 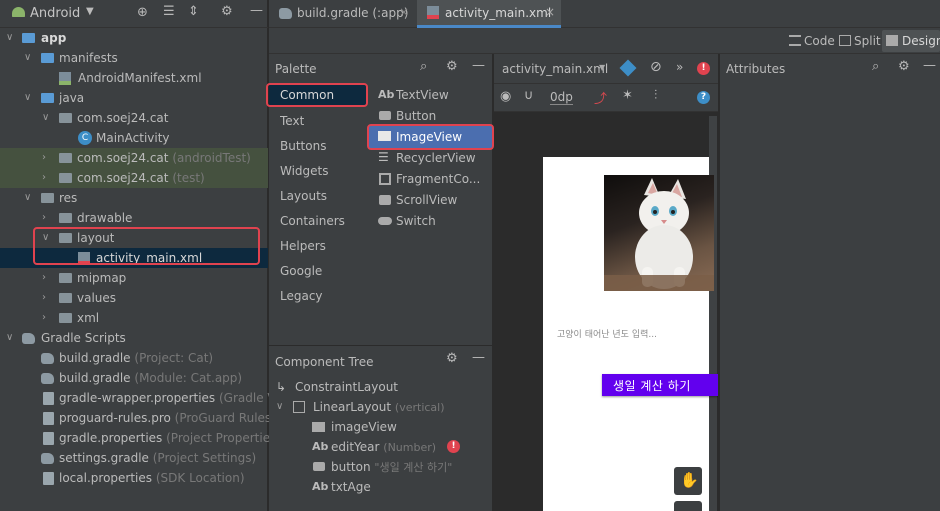 What do you see at coordinates (303, 246) in the screenshot?
I see `palette-category-helpers: Helpers` at bounding box center [303, 246].